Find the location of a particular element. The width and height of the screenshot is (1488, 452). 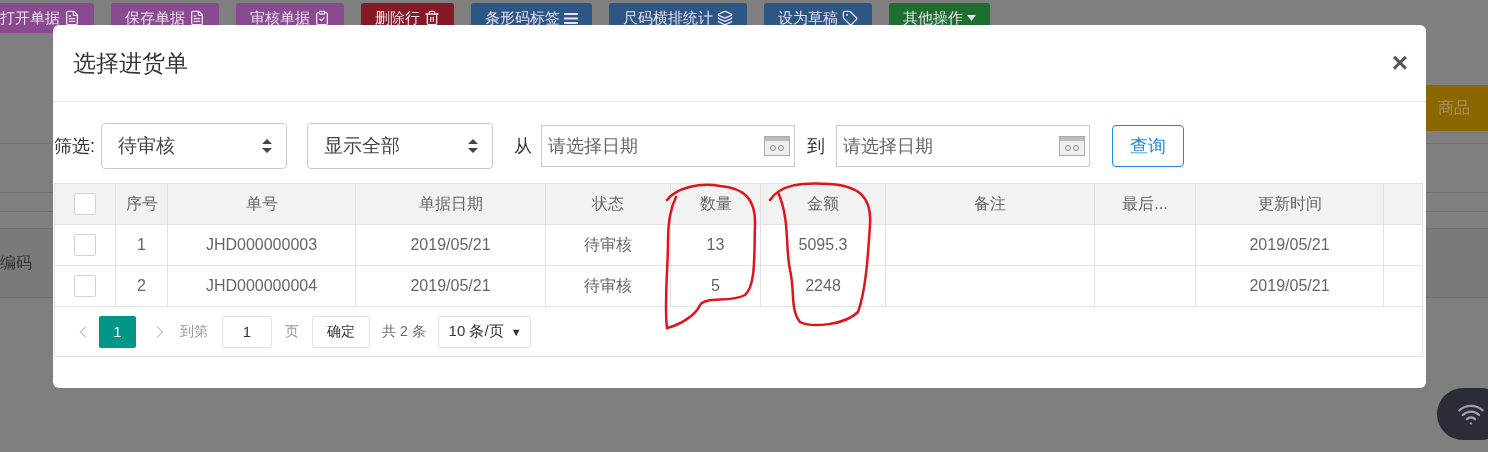

page-size-select: 10 条/页 ▼ is located at coordinates (484, 331).